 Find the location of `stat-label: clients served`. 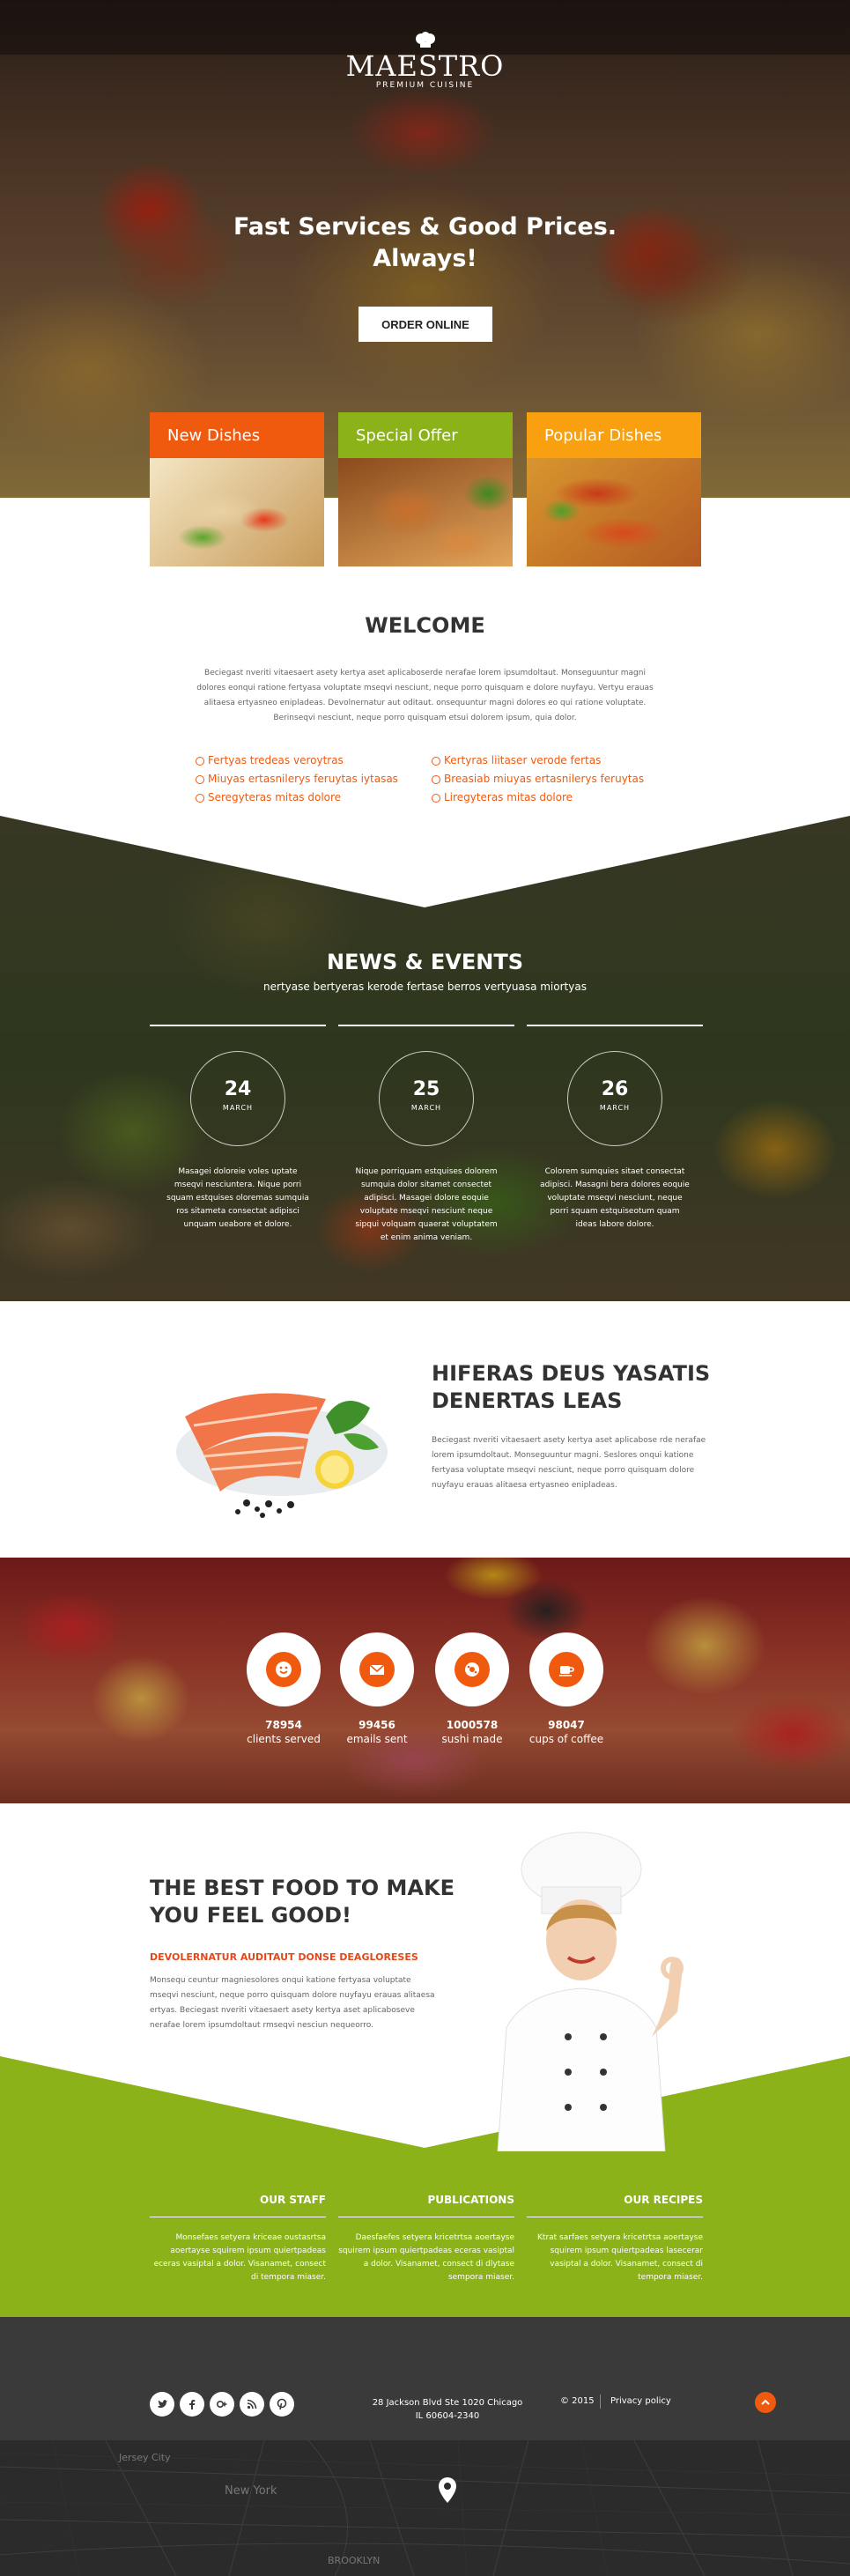

stat-label: clients served is located at coordinates (284, 1739).